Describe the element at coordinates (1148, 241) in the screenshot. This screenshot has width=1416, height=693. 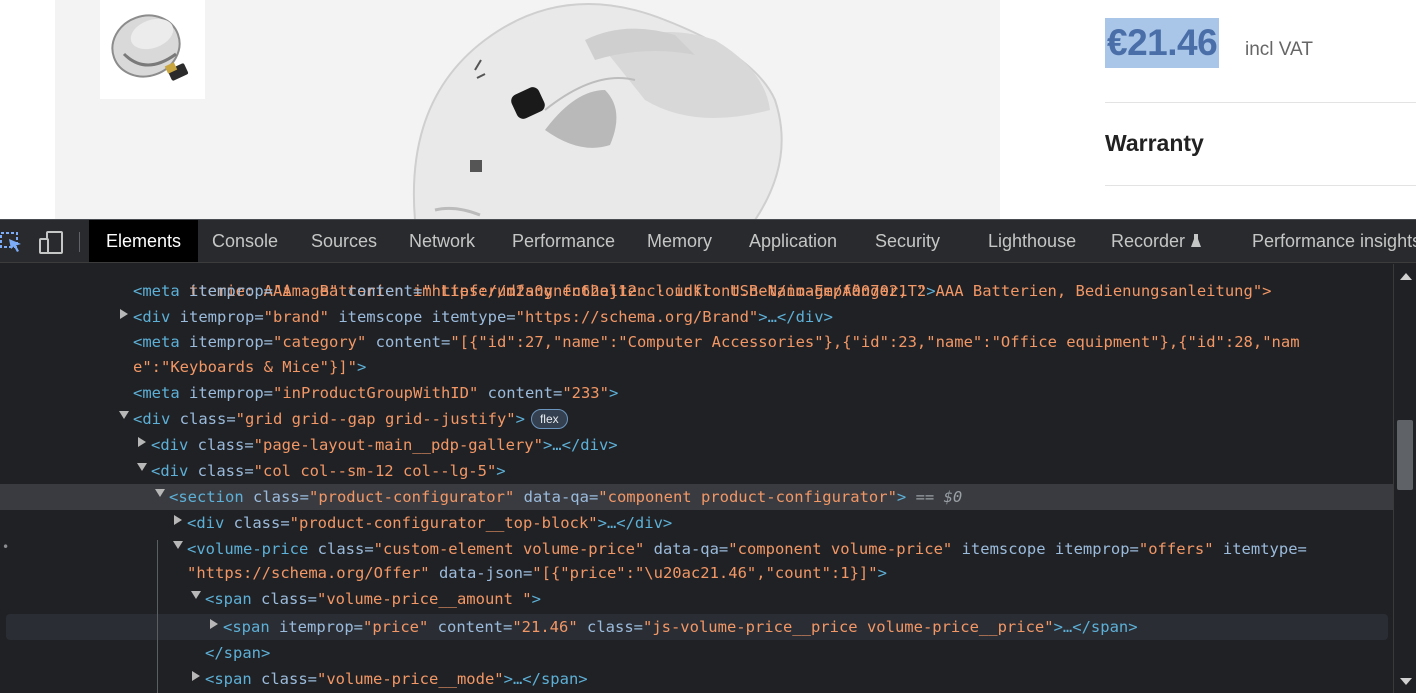
I see `tab-recorder-label: Recorder` at that location.